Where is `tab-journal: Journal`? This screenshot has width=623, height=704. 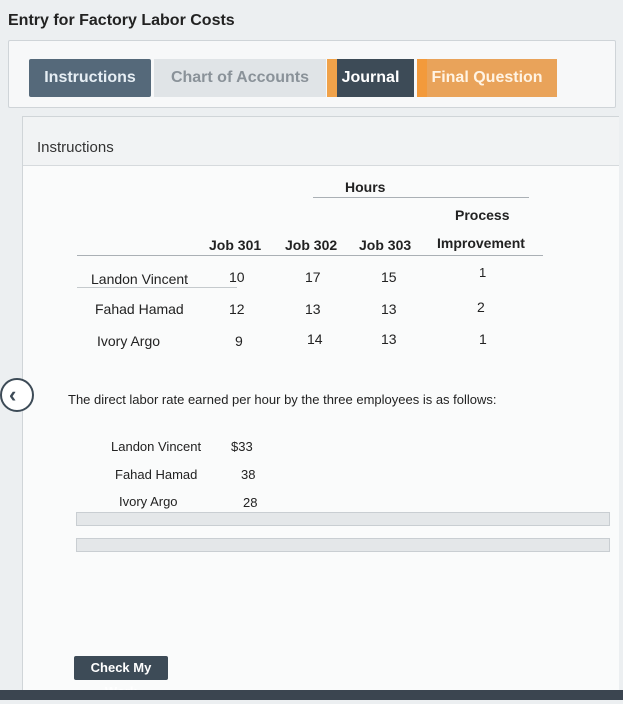 tab-journal: Journal is located at coordinates (370, 78).